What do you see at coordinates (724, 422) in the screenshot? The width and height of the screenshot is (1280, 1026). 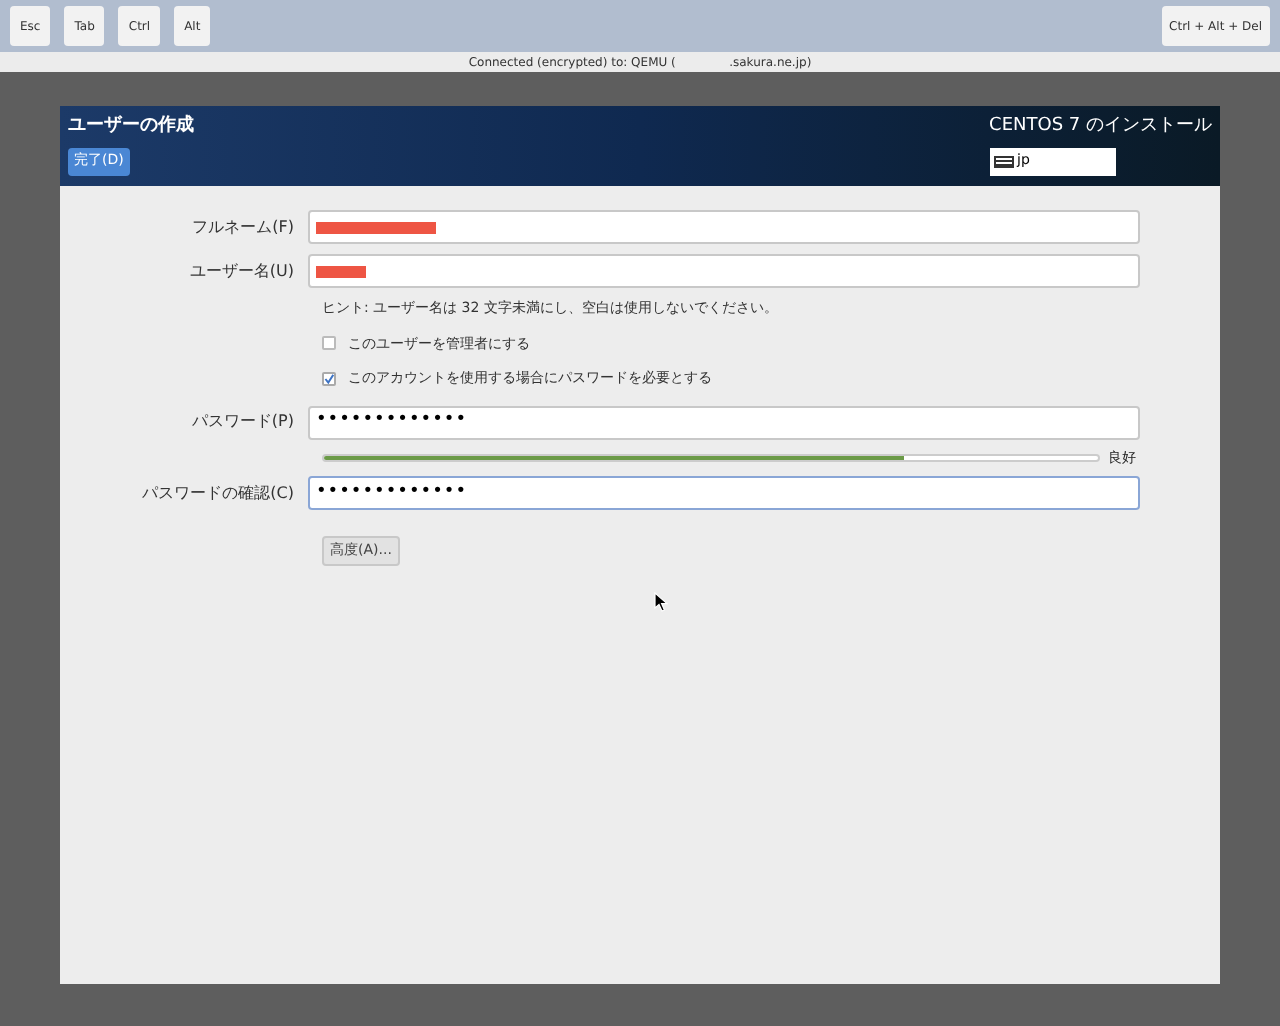 I see `password-field: •••••••••••••` at bounding box center [724, 422].